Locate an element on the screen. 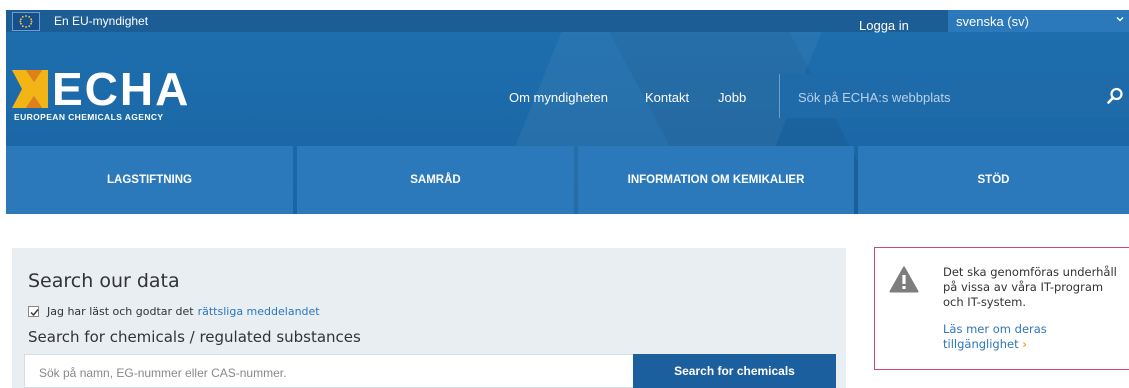 This screenshot has width=1129, height=388. eu-agency-label: En EU-myndighet is located at coordinates (101, 21).